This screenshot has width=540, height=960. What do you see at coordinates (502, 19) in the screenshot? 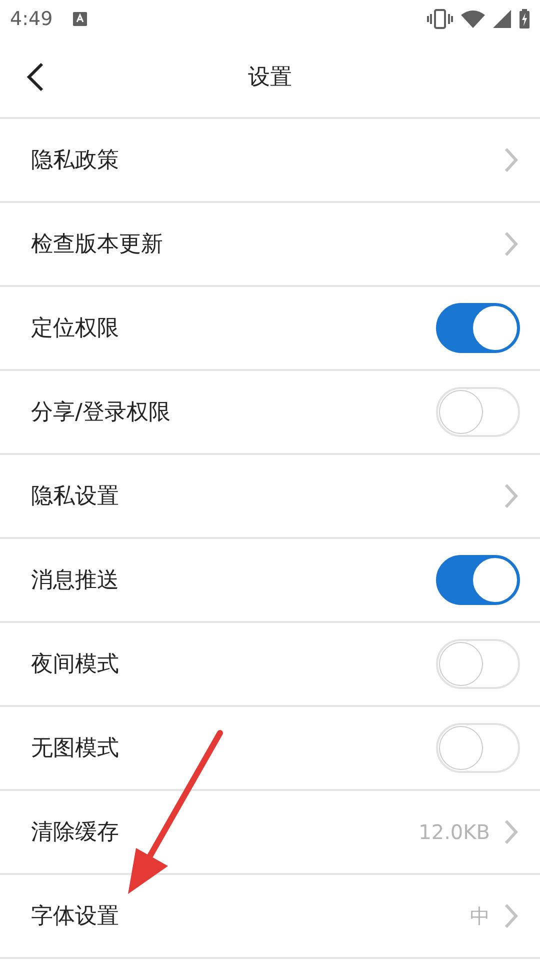
I see `signal-icon` at bounding box center [502, 19].